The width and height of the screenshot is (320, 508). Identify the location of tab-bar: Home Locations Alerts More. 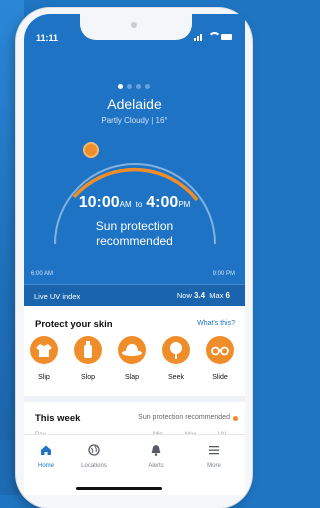
(134, 464).